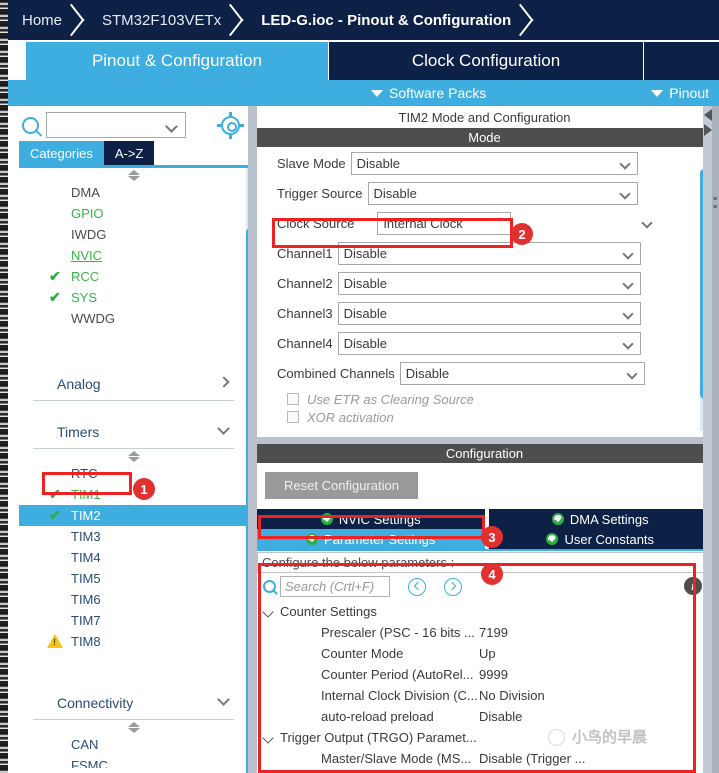 The height and width of the screenshot is (773, 719). I want to click on clock-source-combo: Internal Clock, so click(509, 223).